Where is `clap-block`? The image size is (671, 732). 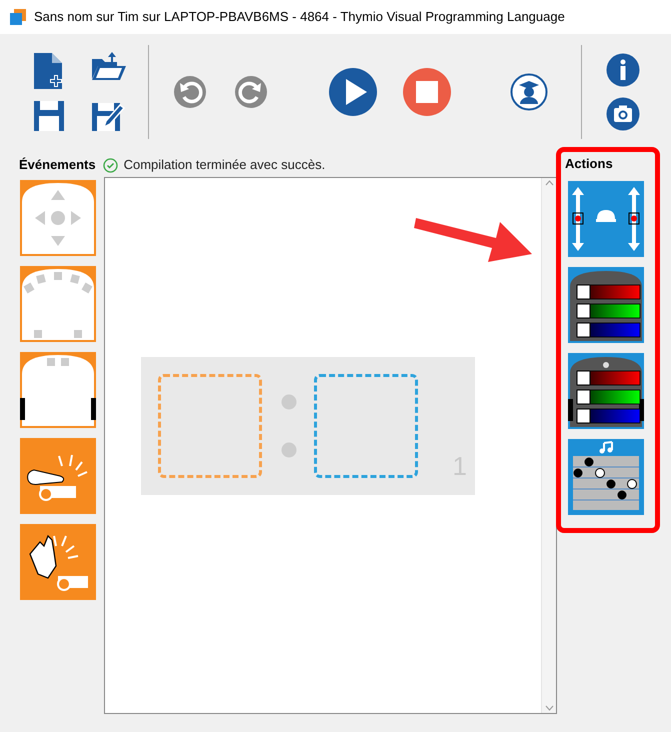 clap-block is located at coordinates (58, 562).